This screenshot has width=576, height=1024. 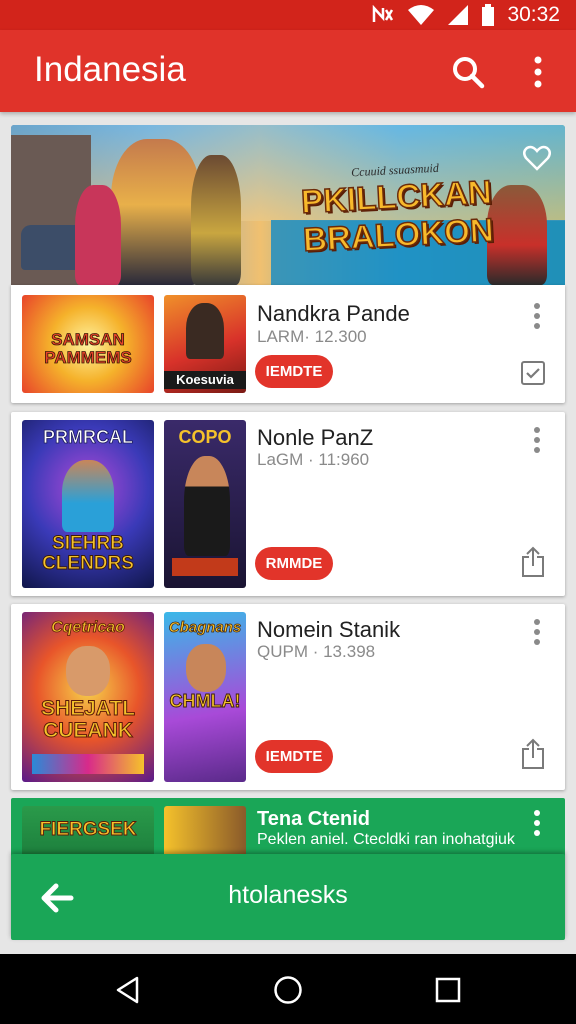 I want to click on heart-outline-icon, so click(x=537, y=158).